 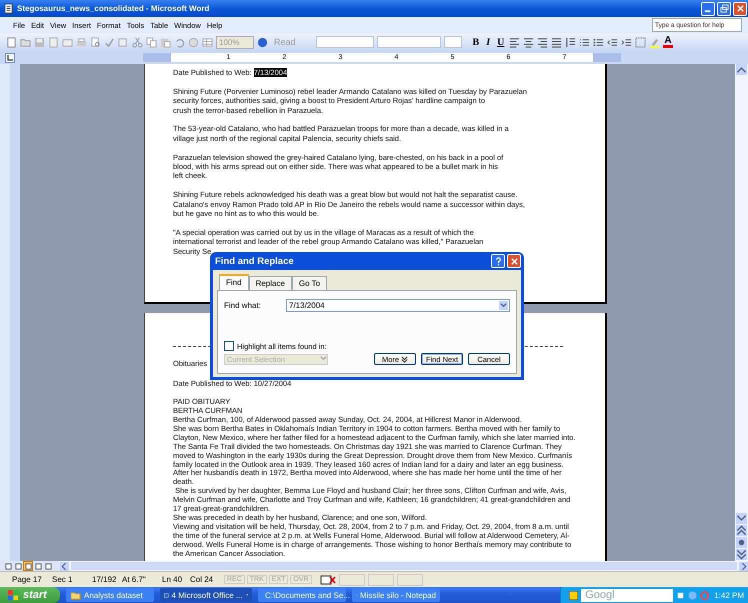 What do you see at coordinates (75, 595) in the screenshot?
I see `folder-icon` at bounding box center [75, 595].